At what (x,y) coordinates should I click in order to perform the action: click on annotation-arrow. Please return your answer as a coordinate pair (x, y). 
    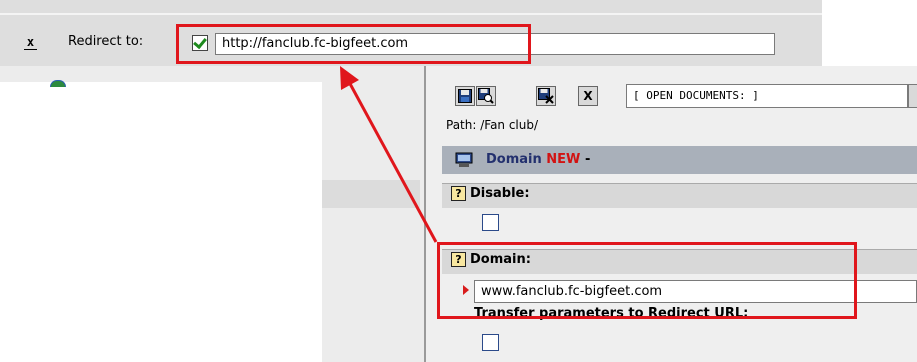
    Looking at the image, I should click on (389, 154).